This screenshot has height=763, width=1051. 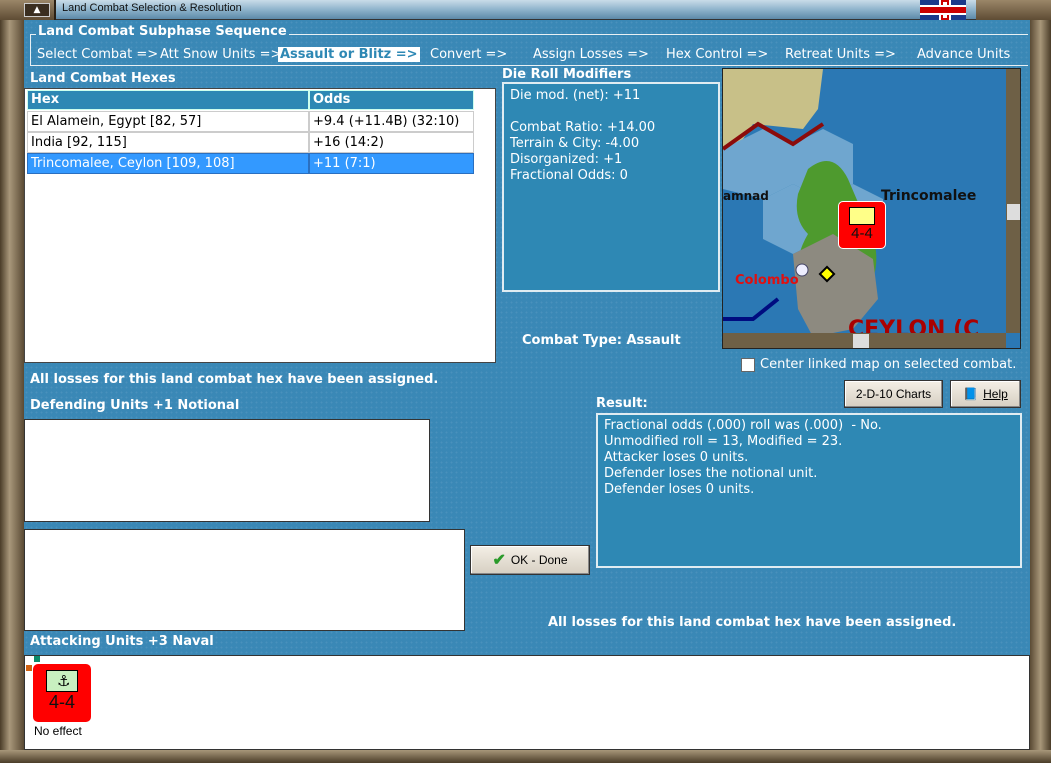 What do you see at coordinates (244, 580) in the screenshot?
I see `defending-units-detail` at bounding box center [244, 580].